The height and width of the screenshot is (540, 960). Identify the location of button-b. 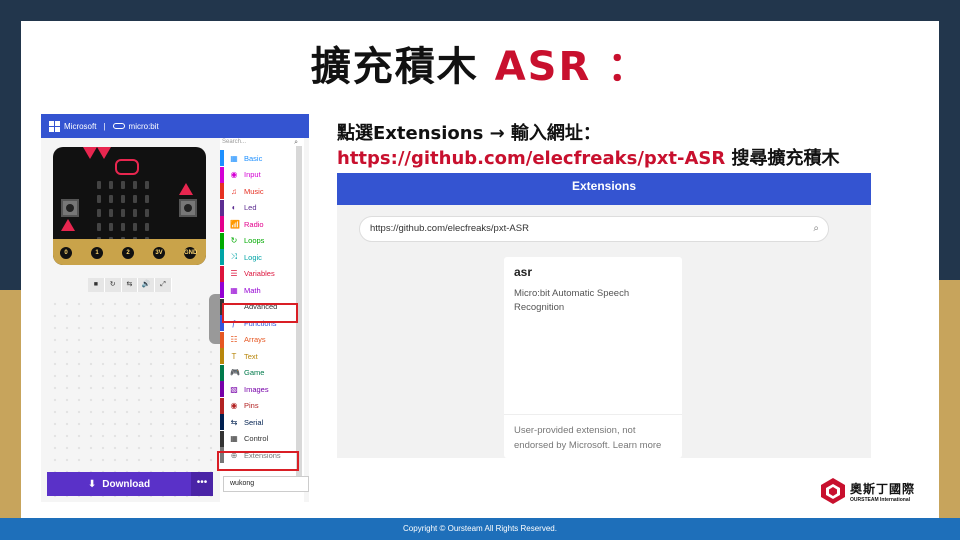
(188, 208).